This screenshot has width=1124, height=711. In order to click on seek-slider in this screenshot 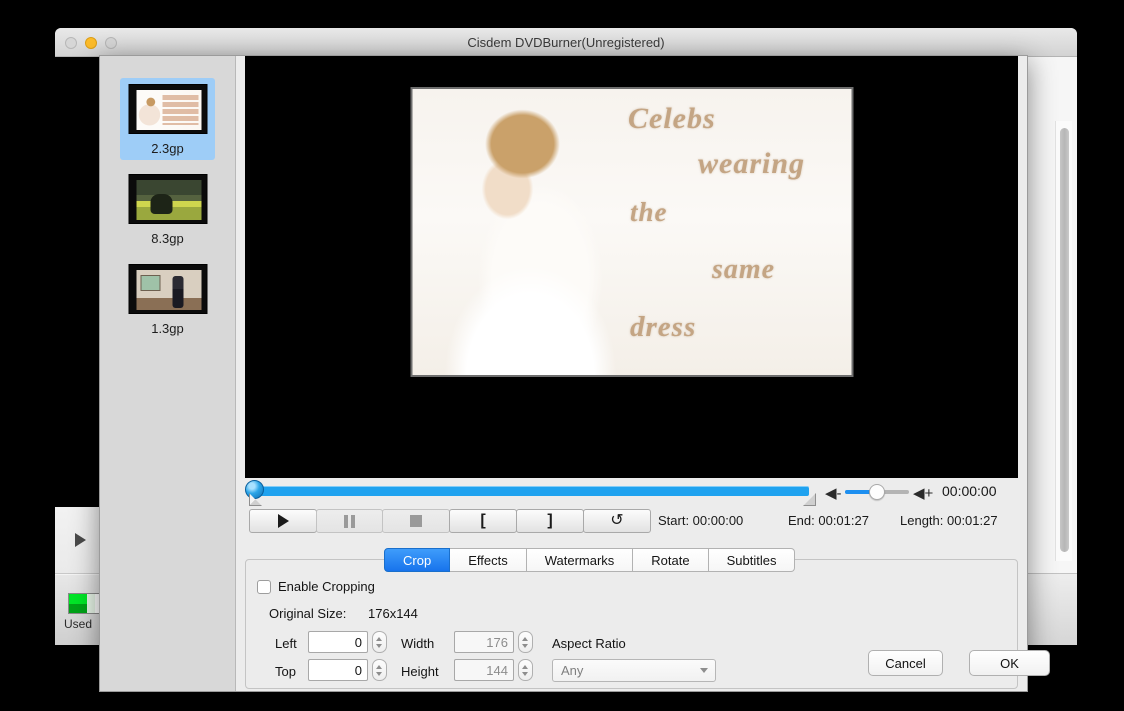, I will do `click(529, 491)`.